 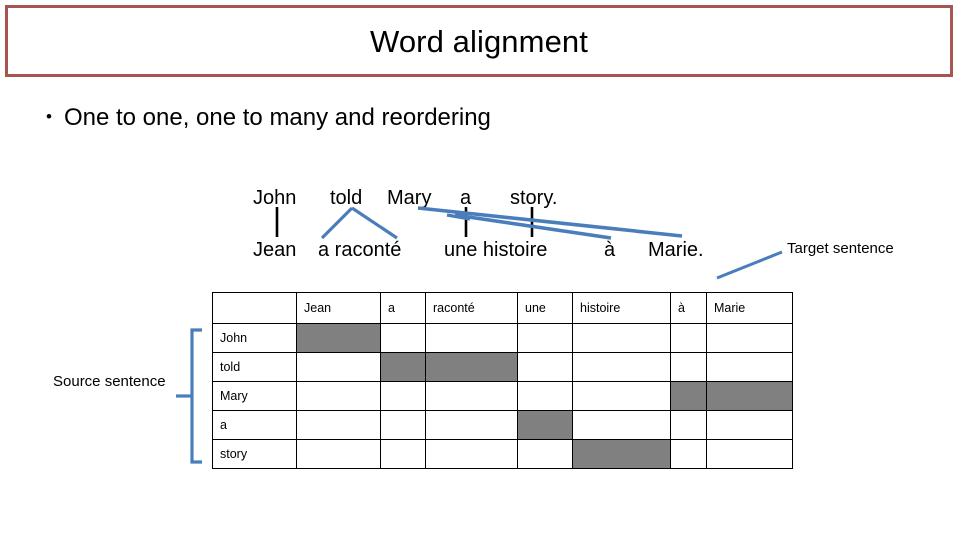 I want to click on matrix-col-header-histoire: histoire, so click(x=621, y=308).